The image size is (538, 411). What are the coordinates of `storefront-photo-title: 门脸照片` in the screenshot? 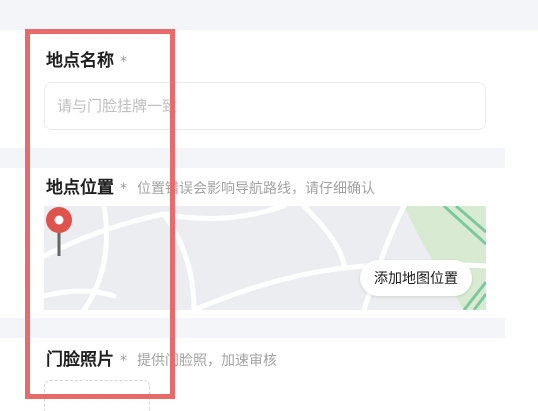 It's located at (80, 360).